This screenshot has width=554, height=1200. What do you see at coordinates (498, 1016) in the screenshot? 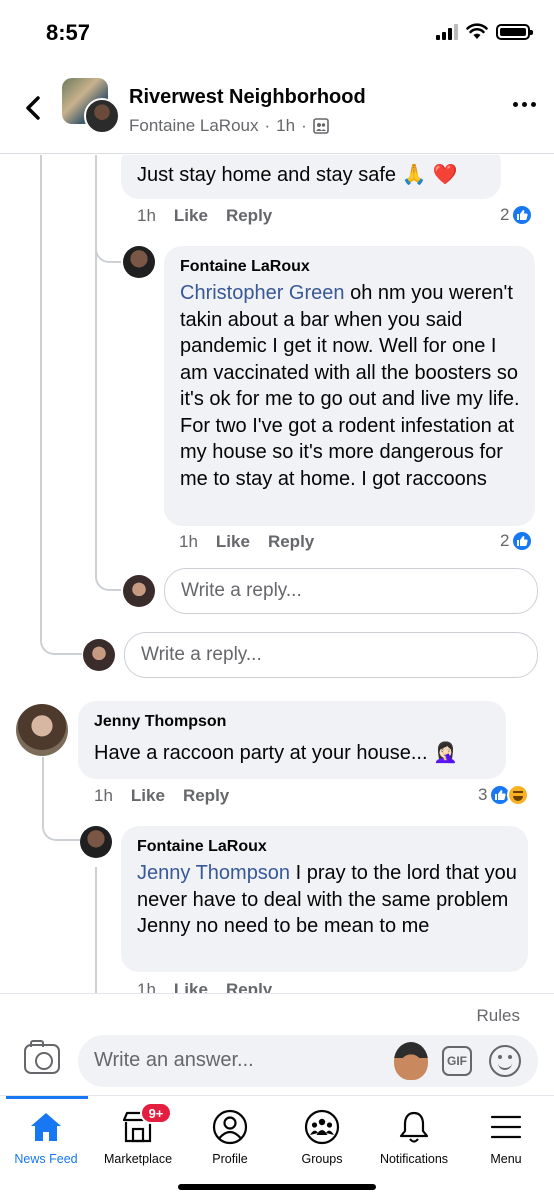
I see `rules-link: Rules` at bounding box center [498, 1016].